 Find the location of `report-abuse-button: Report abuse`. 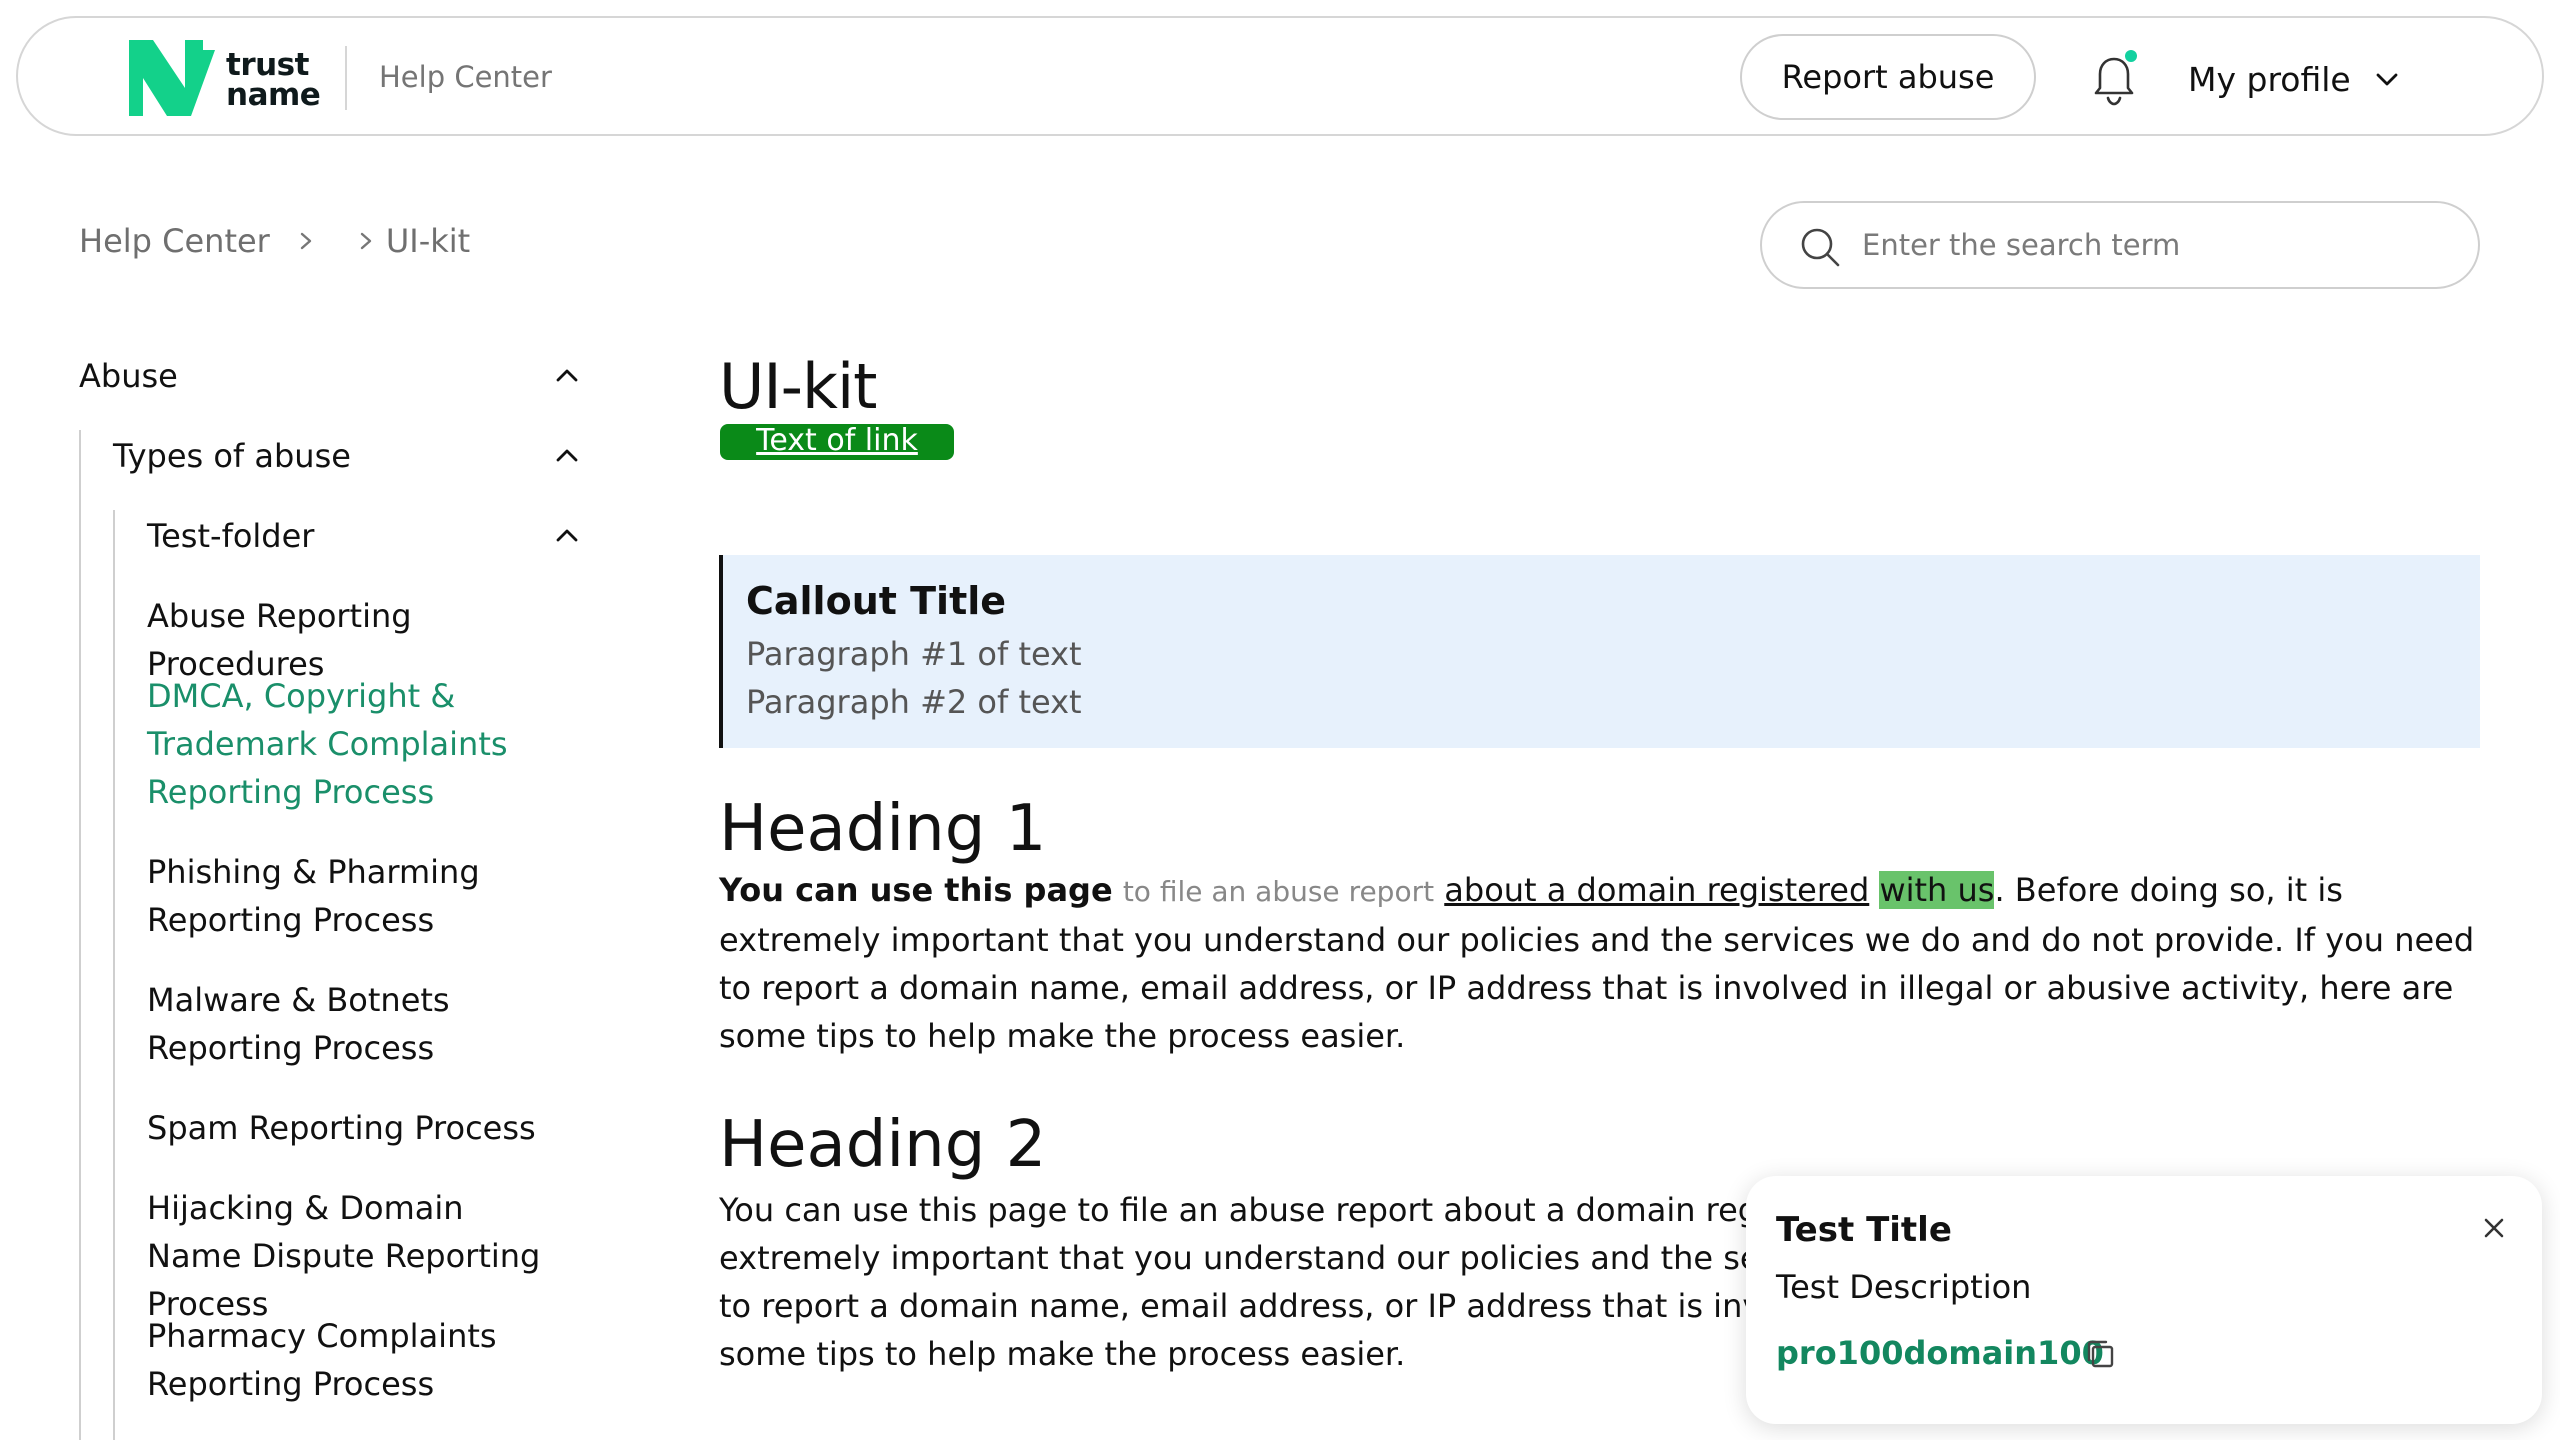

report-abuse-button: Report abuse is located at coordinates (1888, 77).